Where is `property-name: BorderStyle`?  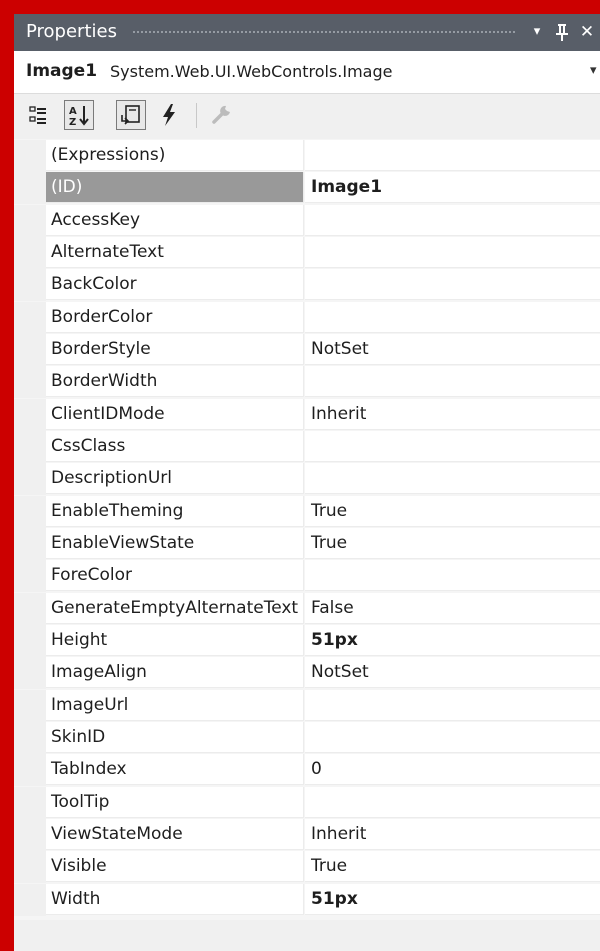 property-name: BorderStyle is located at coordinates (175, 349).